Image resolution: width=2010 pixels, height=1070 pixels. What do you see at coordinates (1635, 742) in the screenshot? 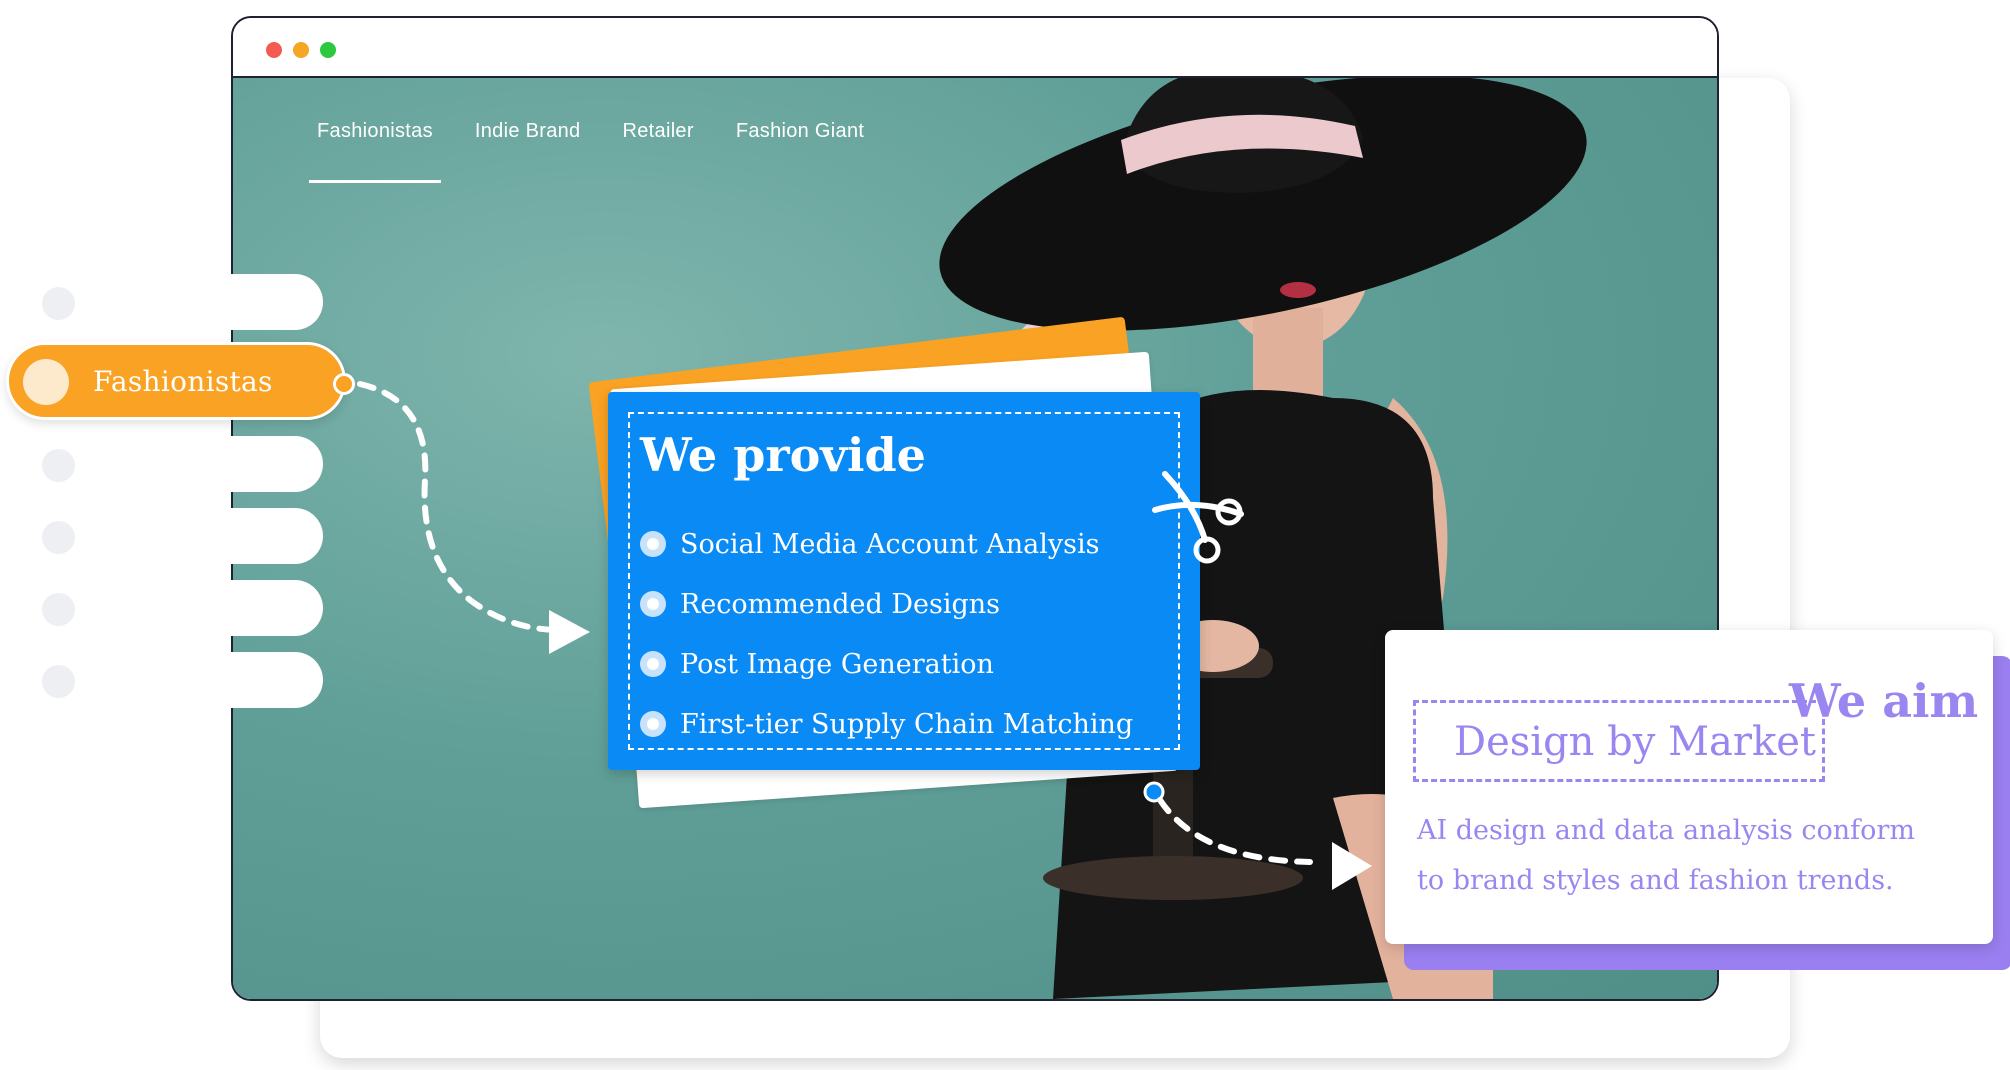
I see `aim-headline: Design by Market` at bounding box center [1635, 742].